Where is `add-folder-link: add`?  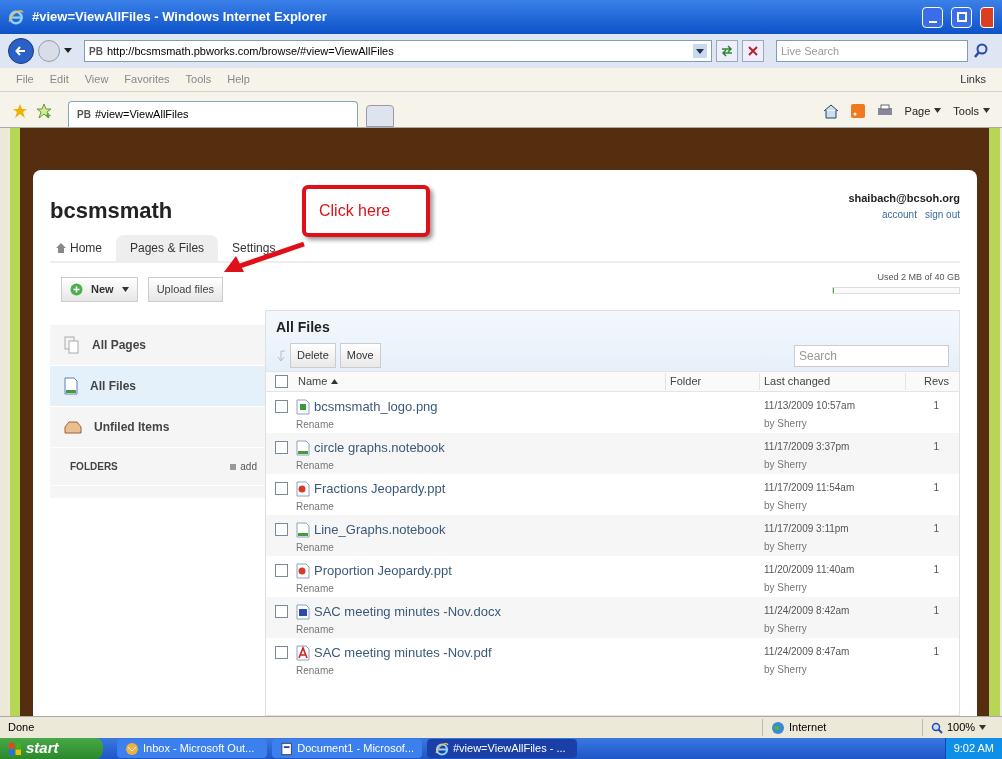 add-folder-link: add is located at coordinates (243, 466).